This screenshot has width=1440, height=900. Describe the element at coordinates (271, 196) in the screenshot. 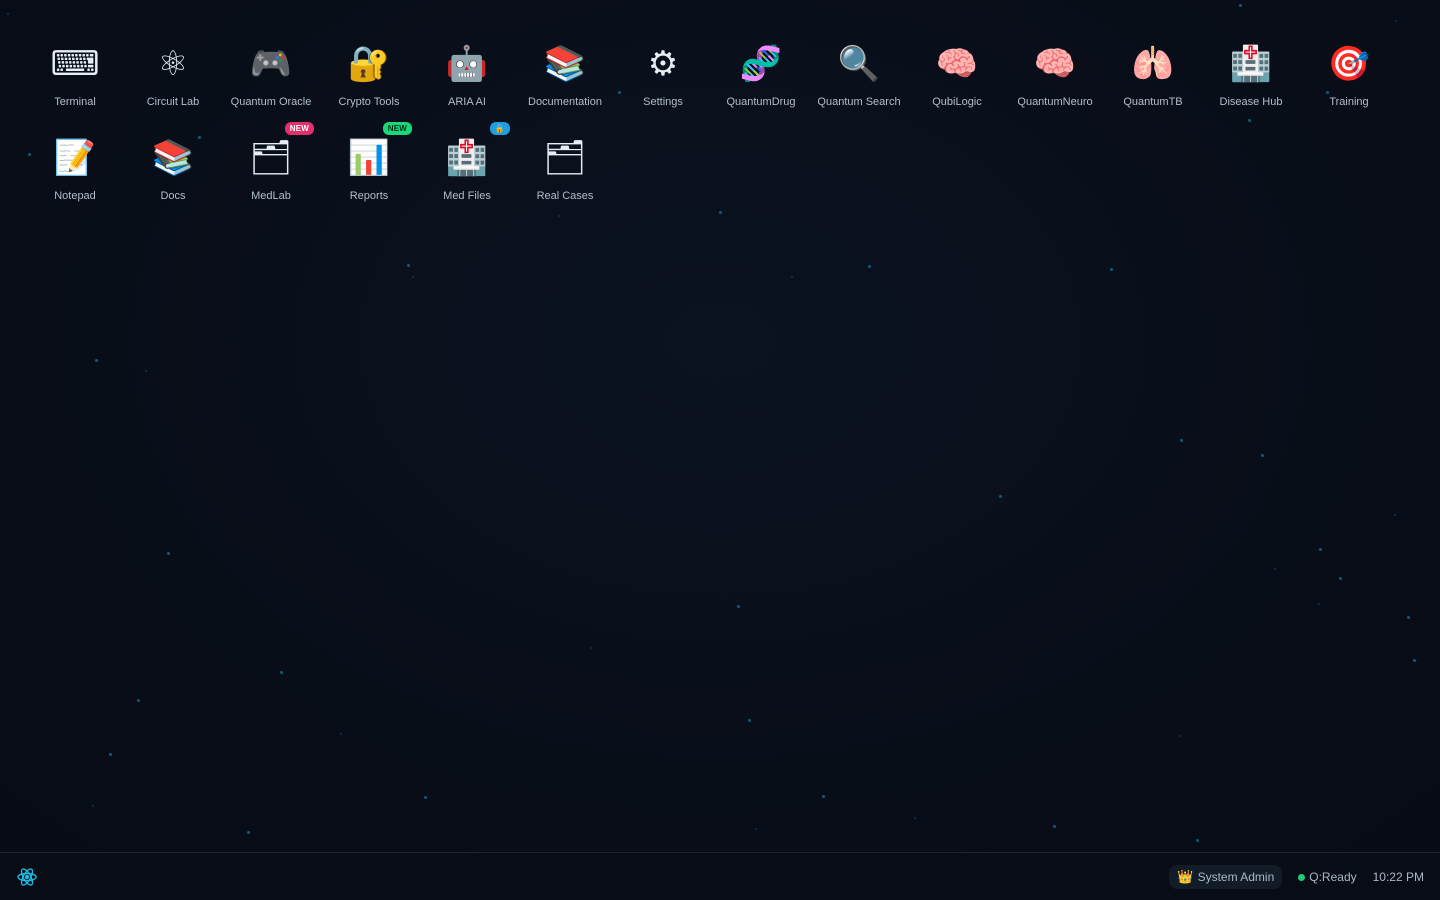

I see `app-label: MedLab` at that location.